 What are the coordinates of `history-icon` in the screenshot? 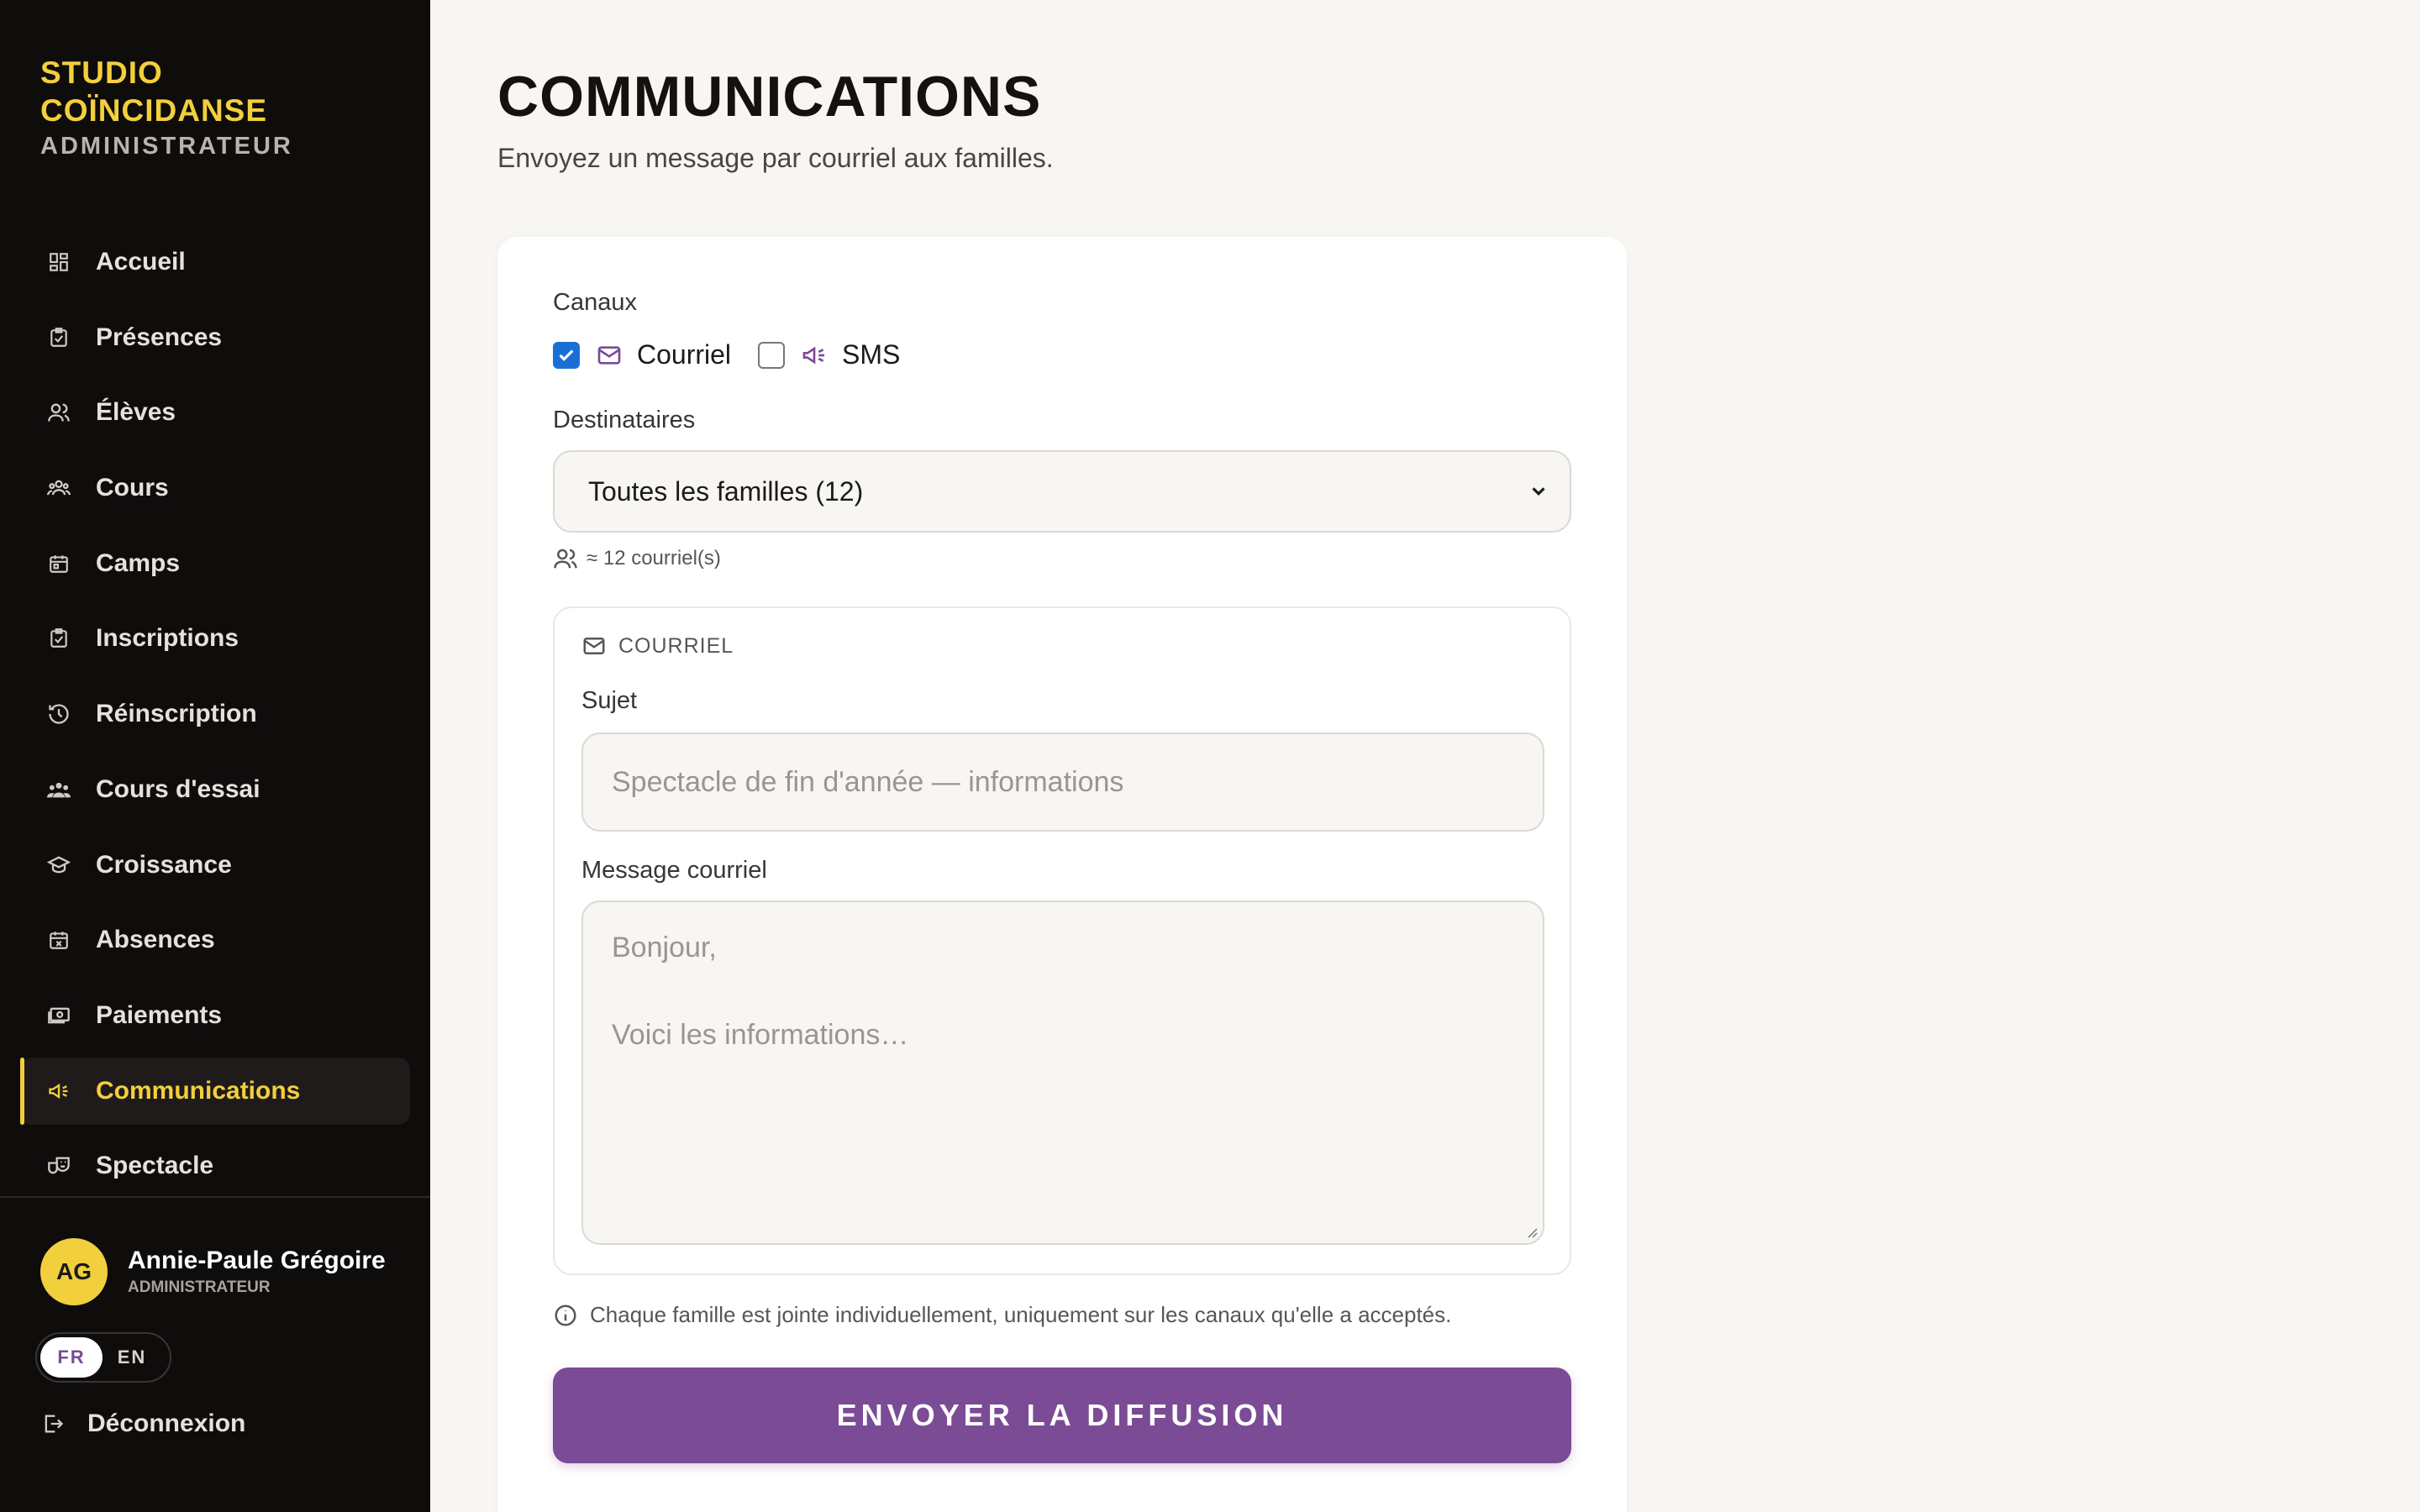 It's located at (59, 714).